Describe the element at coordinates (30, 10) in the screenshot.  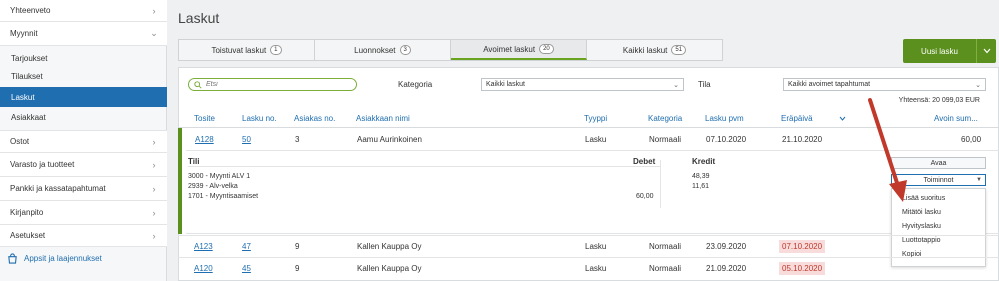
I see `sidebar-item-label: Yhteenveto` at that location.